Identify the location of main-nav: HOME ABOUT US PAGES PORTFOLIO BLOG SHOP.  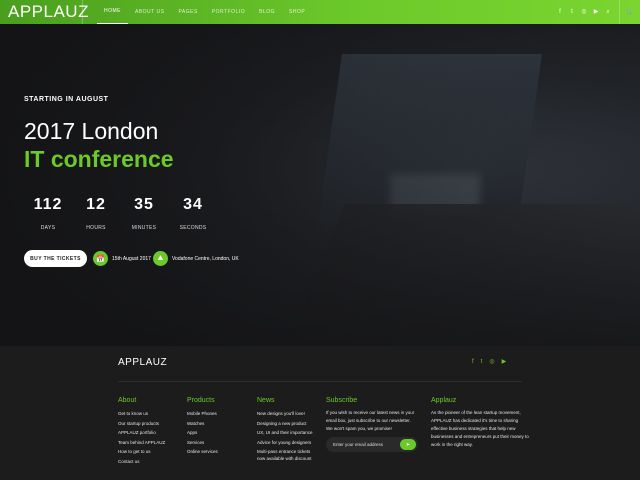
(204, 12).